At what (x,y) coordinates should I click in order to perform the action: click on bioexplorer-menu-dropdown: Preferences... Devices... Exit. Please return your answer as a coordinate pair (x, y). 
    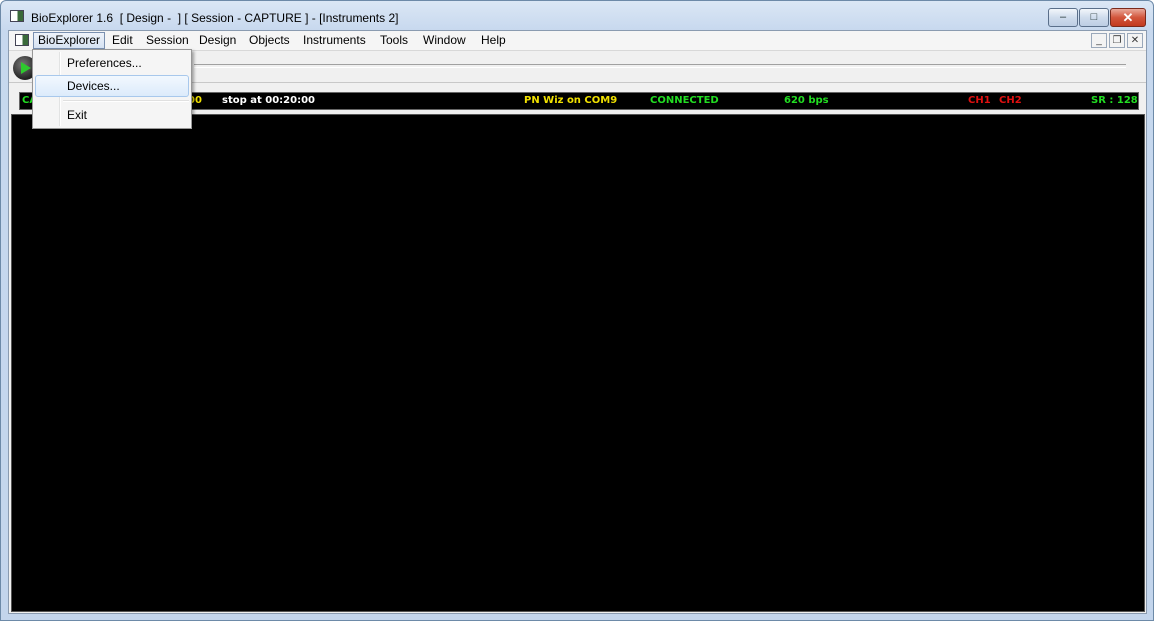
    Looking at the image, I should click on (112, 89).